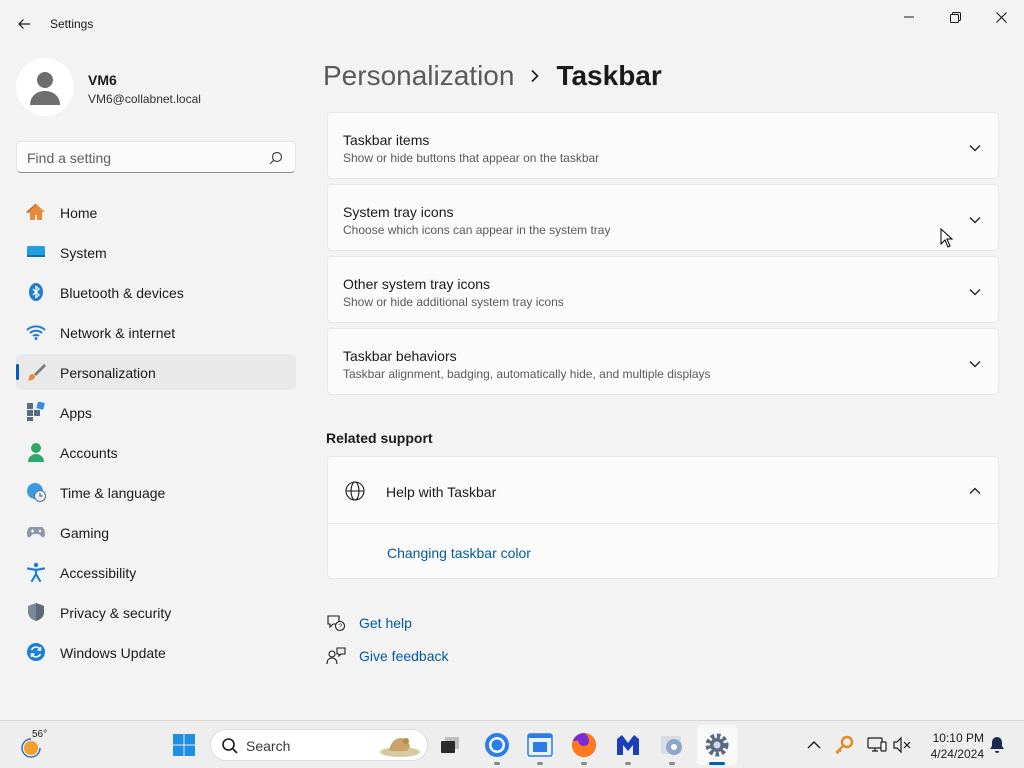 This screenshot has width=1024, height=768. Describe the element at coordinates (36, 452) in the screenshot. I see `accounts-icon` at that location.